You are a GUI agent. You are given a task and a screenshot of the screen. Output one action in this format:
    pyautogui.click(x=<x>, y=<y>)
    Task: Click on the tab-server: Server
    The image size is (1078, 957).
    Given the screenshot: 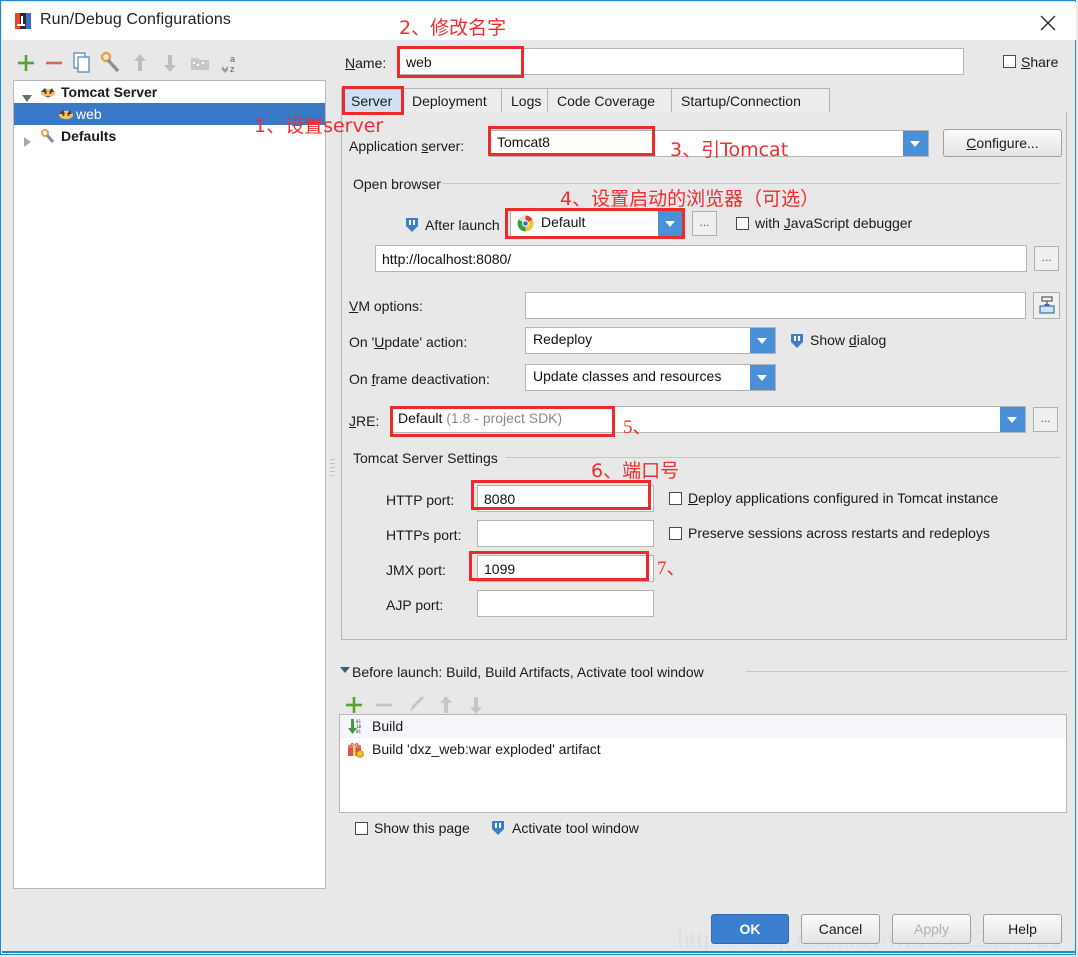 What is the action you would take?
    pyautogui.click(x=372, y=100)
    